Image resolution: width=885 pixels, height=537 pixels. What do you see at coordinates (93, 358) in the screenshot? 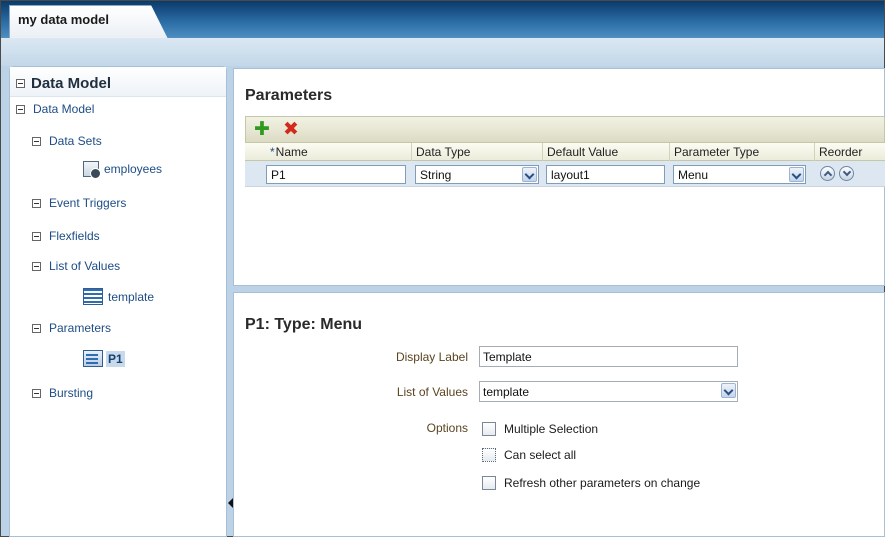
I see `parameter-icon` at bounding box center [93, 358].